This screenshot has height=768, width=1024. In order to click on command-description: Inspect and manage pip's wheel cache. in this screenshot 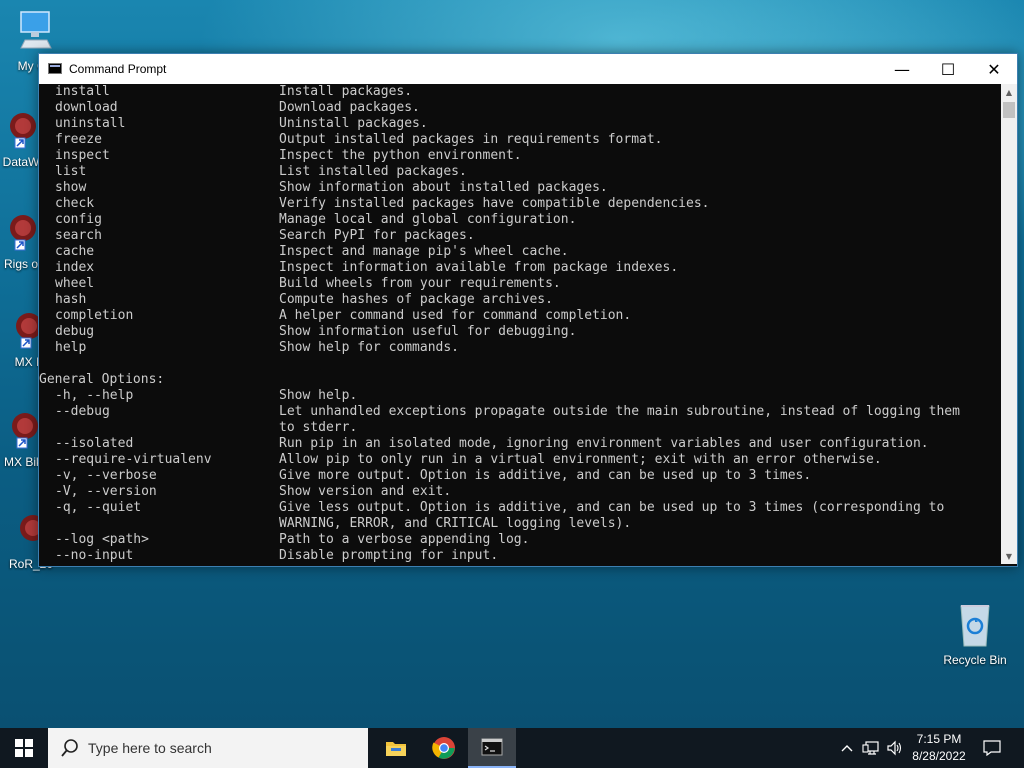, I will do `click(424, 251)`.